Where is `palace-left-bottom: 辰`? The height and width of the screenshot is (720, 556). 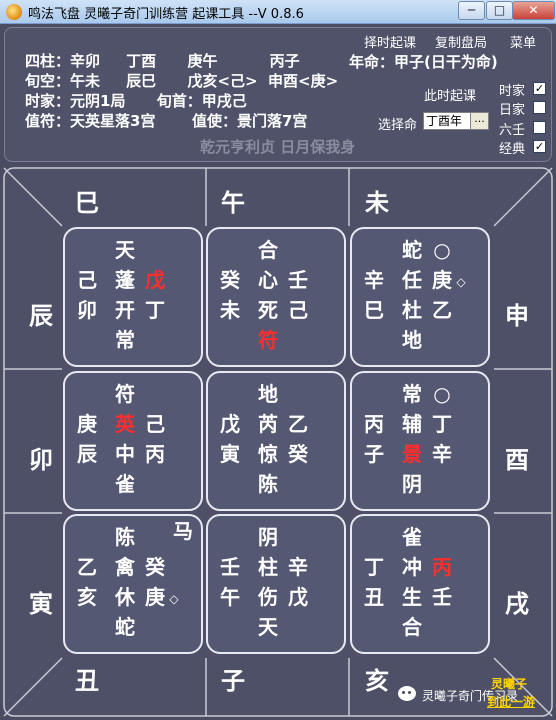 palace-left-bottom: 辰 is located at coordinates (87, 454).